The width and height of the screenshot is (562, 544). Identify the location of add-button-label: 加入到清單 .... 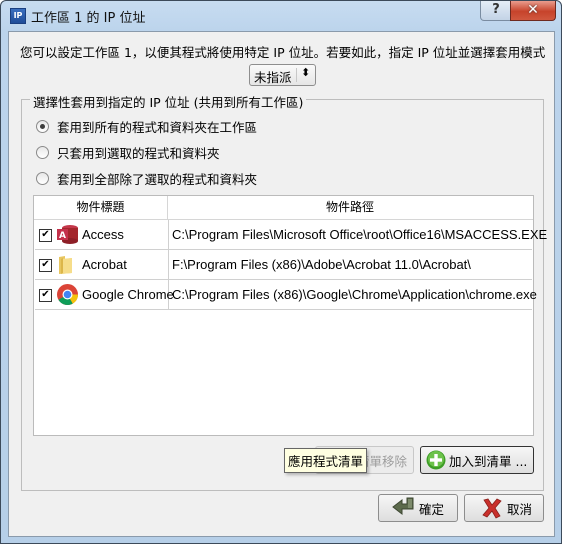
(488, 461).